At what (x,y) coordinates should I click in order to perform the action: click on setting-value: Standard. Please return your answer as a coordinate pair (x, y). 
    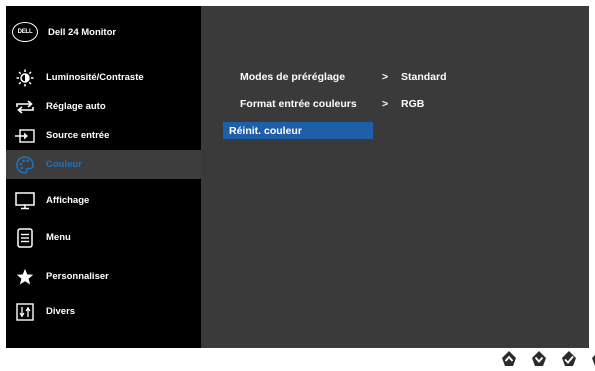
    Looking at the image, I should click on (424, 77).